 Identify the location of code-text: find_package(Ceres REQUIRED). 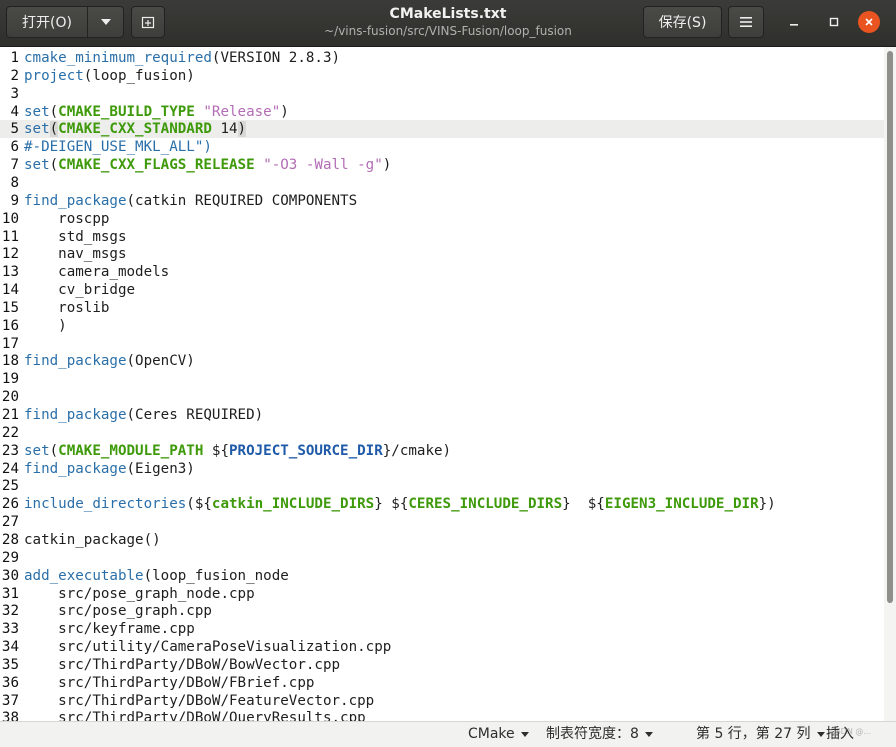
(143, 415).